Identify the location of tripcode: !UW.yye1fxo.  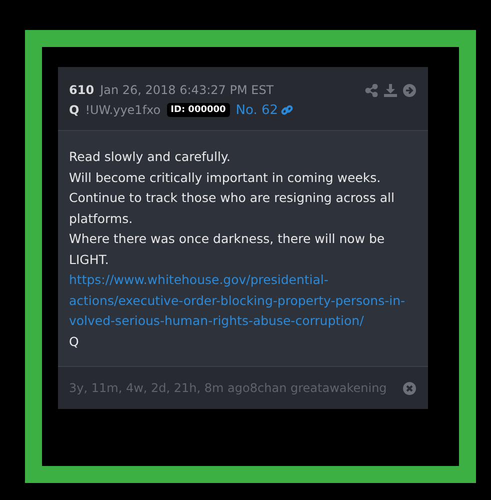
(123, 110).